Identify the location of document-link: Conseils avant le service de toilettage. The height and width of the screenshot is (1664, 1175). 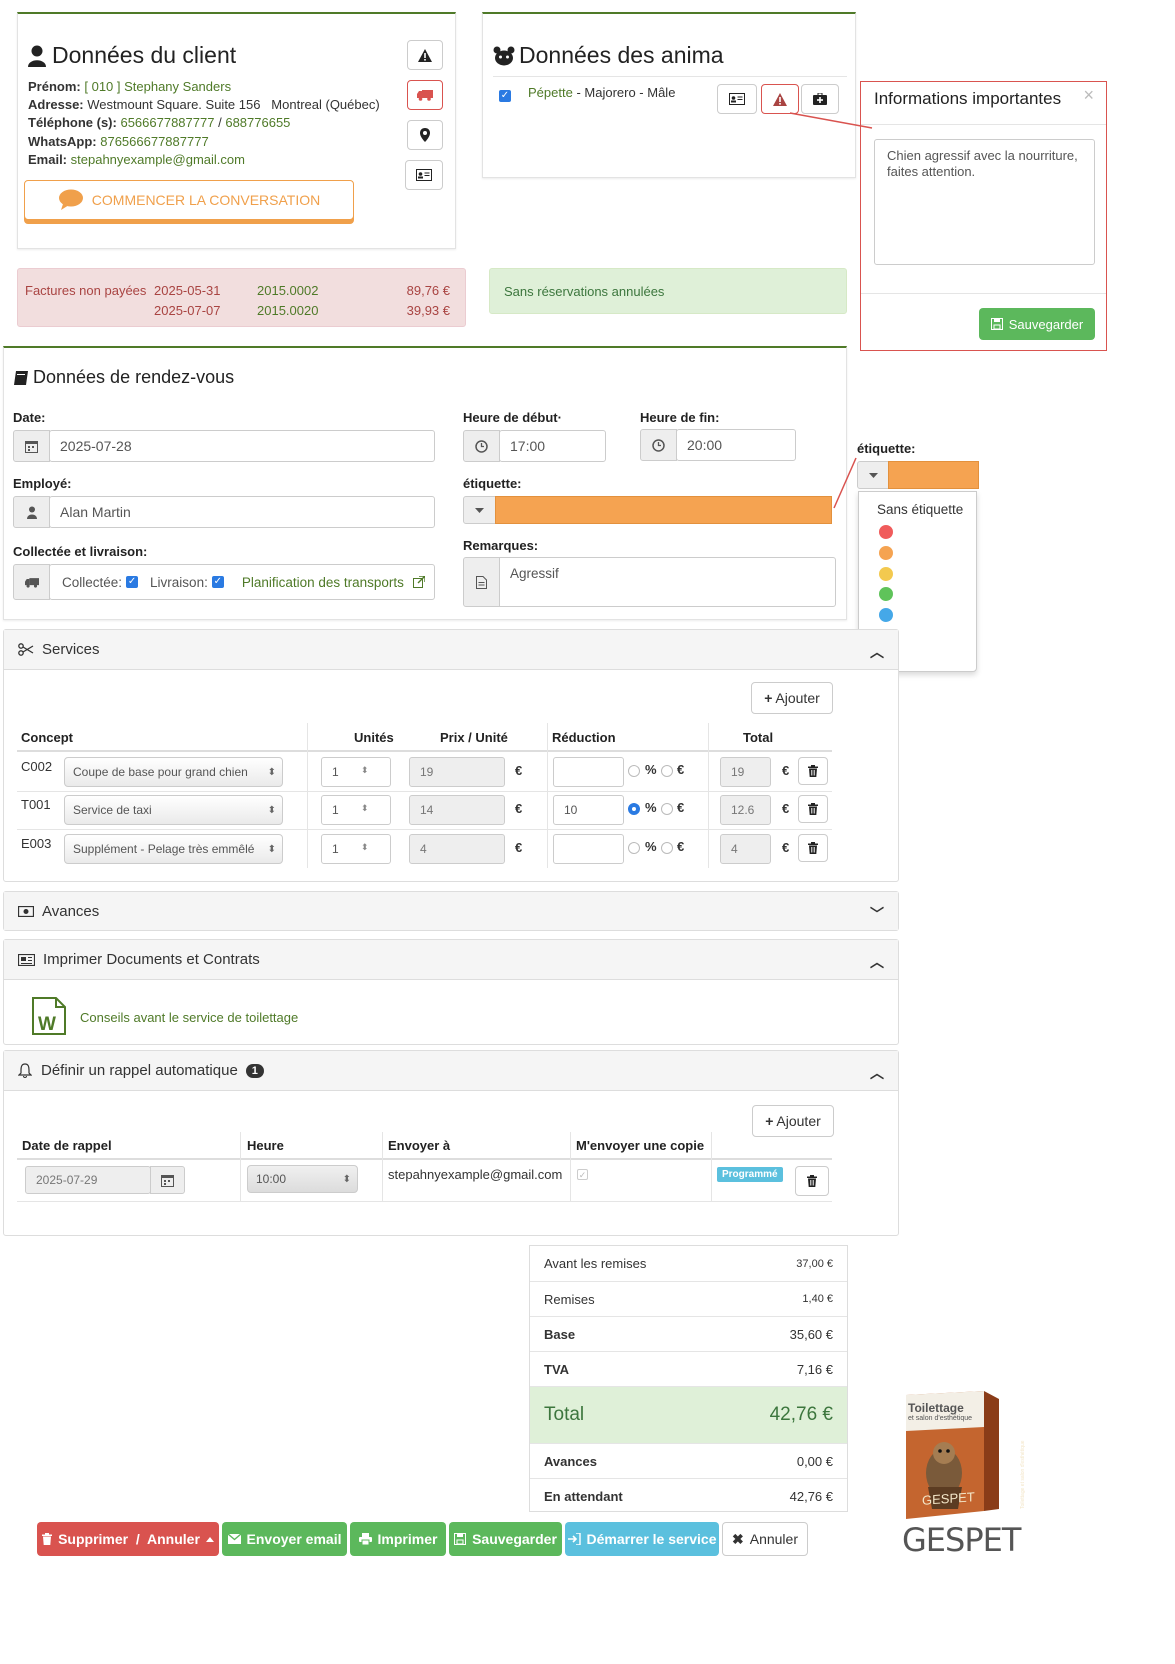
(189, 1017).